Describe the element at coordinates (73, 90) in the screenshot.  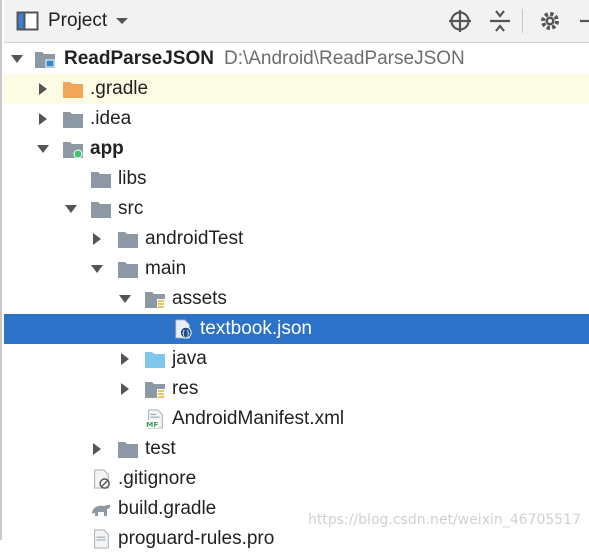
I see `orange-folder-icon` at that location.